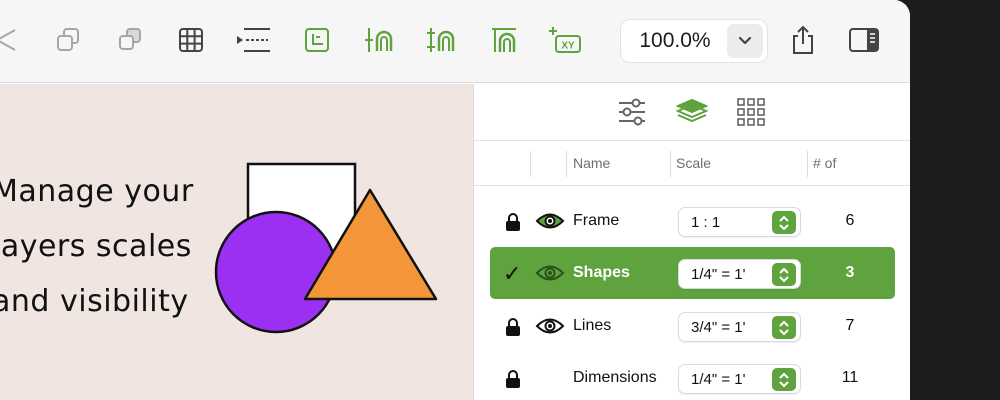  Describe the element at coordinates (191, 40) in the screenshot. I see `grid-icon` at that location.